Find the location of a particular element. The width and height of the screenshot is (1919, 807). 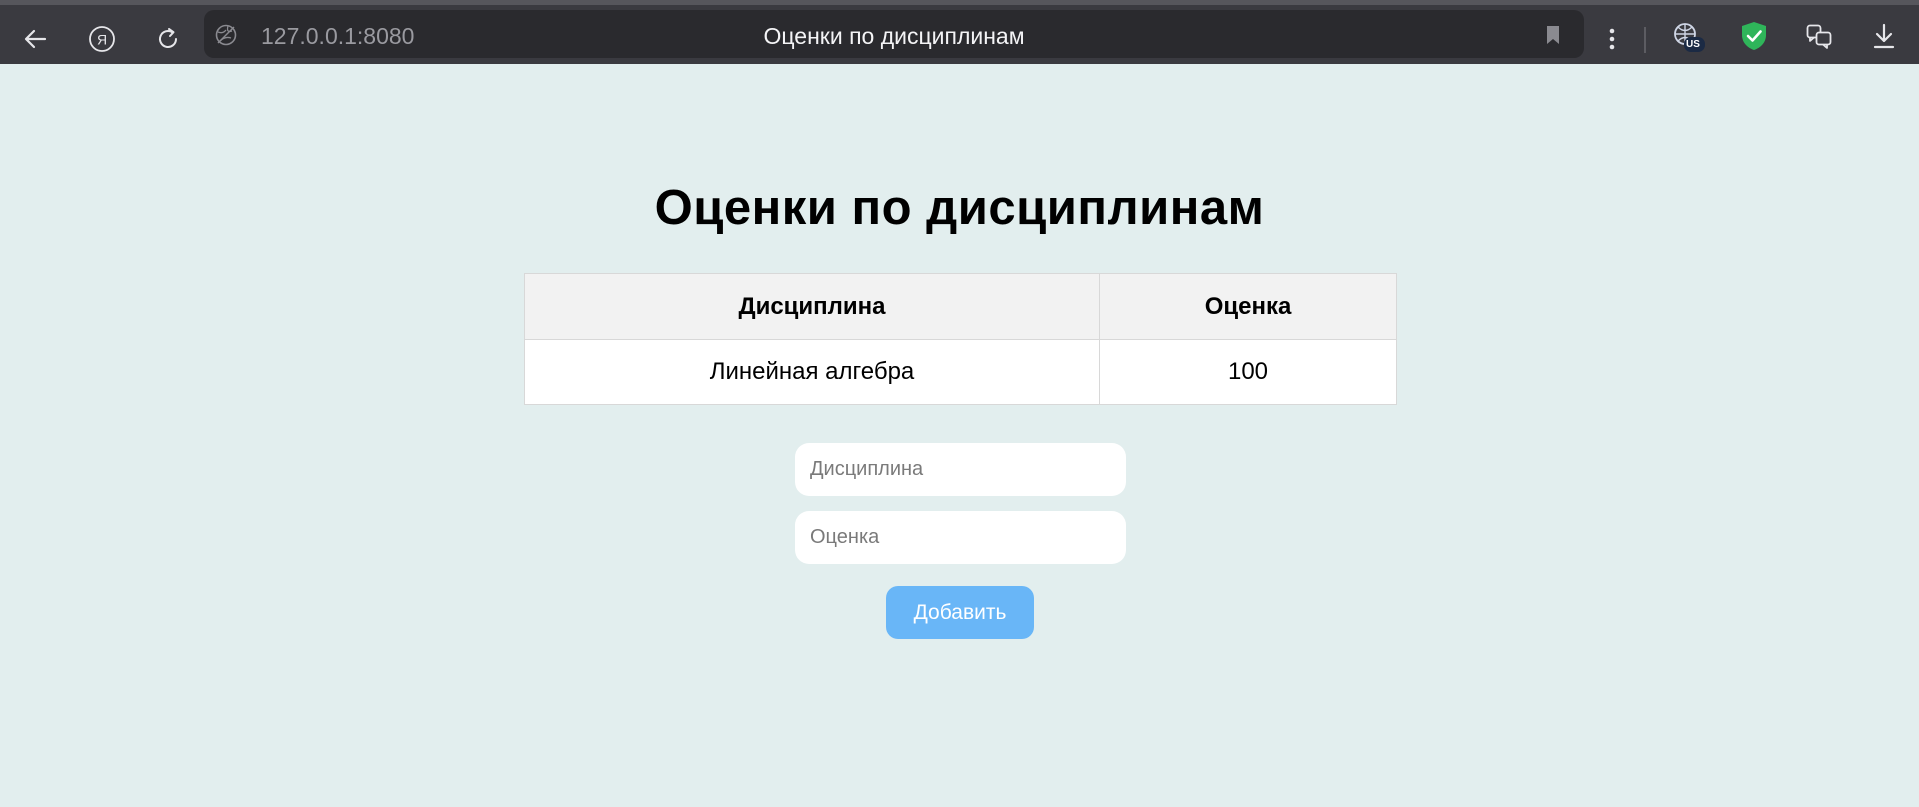

address-bar: 127.0.0.1:8080 Оценки по дисциплинам is located at coordinates (894, 34).